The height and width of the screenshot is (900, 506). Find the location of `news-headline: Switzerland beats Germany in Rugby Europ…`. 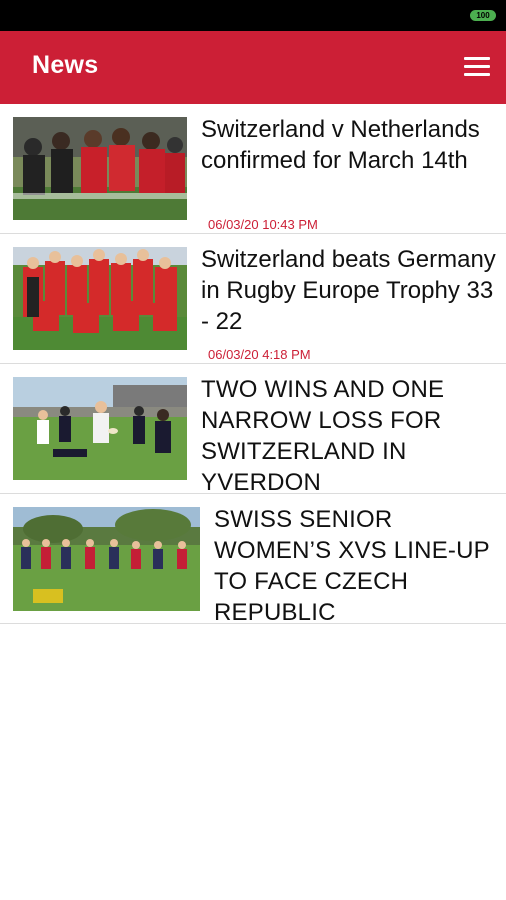

news-headline: Switzerland beats Germany in Rugby Europ… is located at coordinates (349, 290).